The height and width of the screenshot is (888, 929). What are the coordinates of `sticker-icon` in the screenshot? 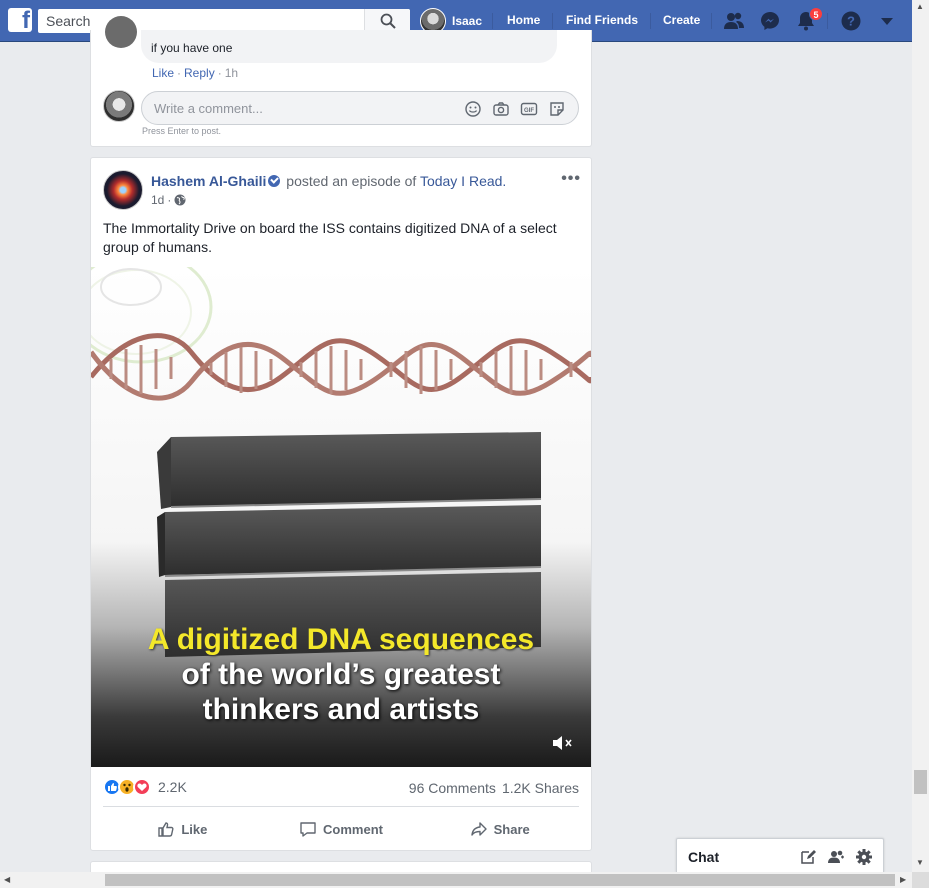 It's located at (557, 109).